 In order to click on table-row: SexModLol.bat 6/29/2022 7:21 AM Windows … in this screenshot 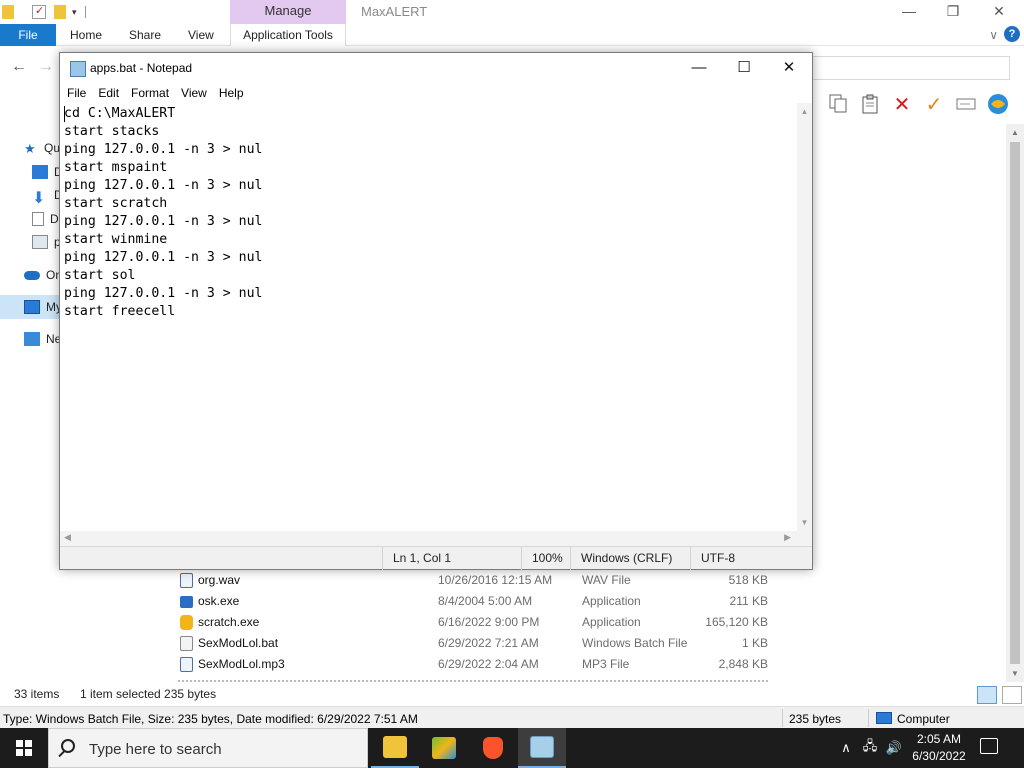, I will do `click(480, 643)`.